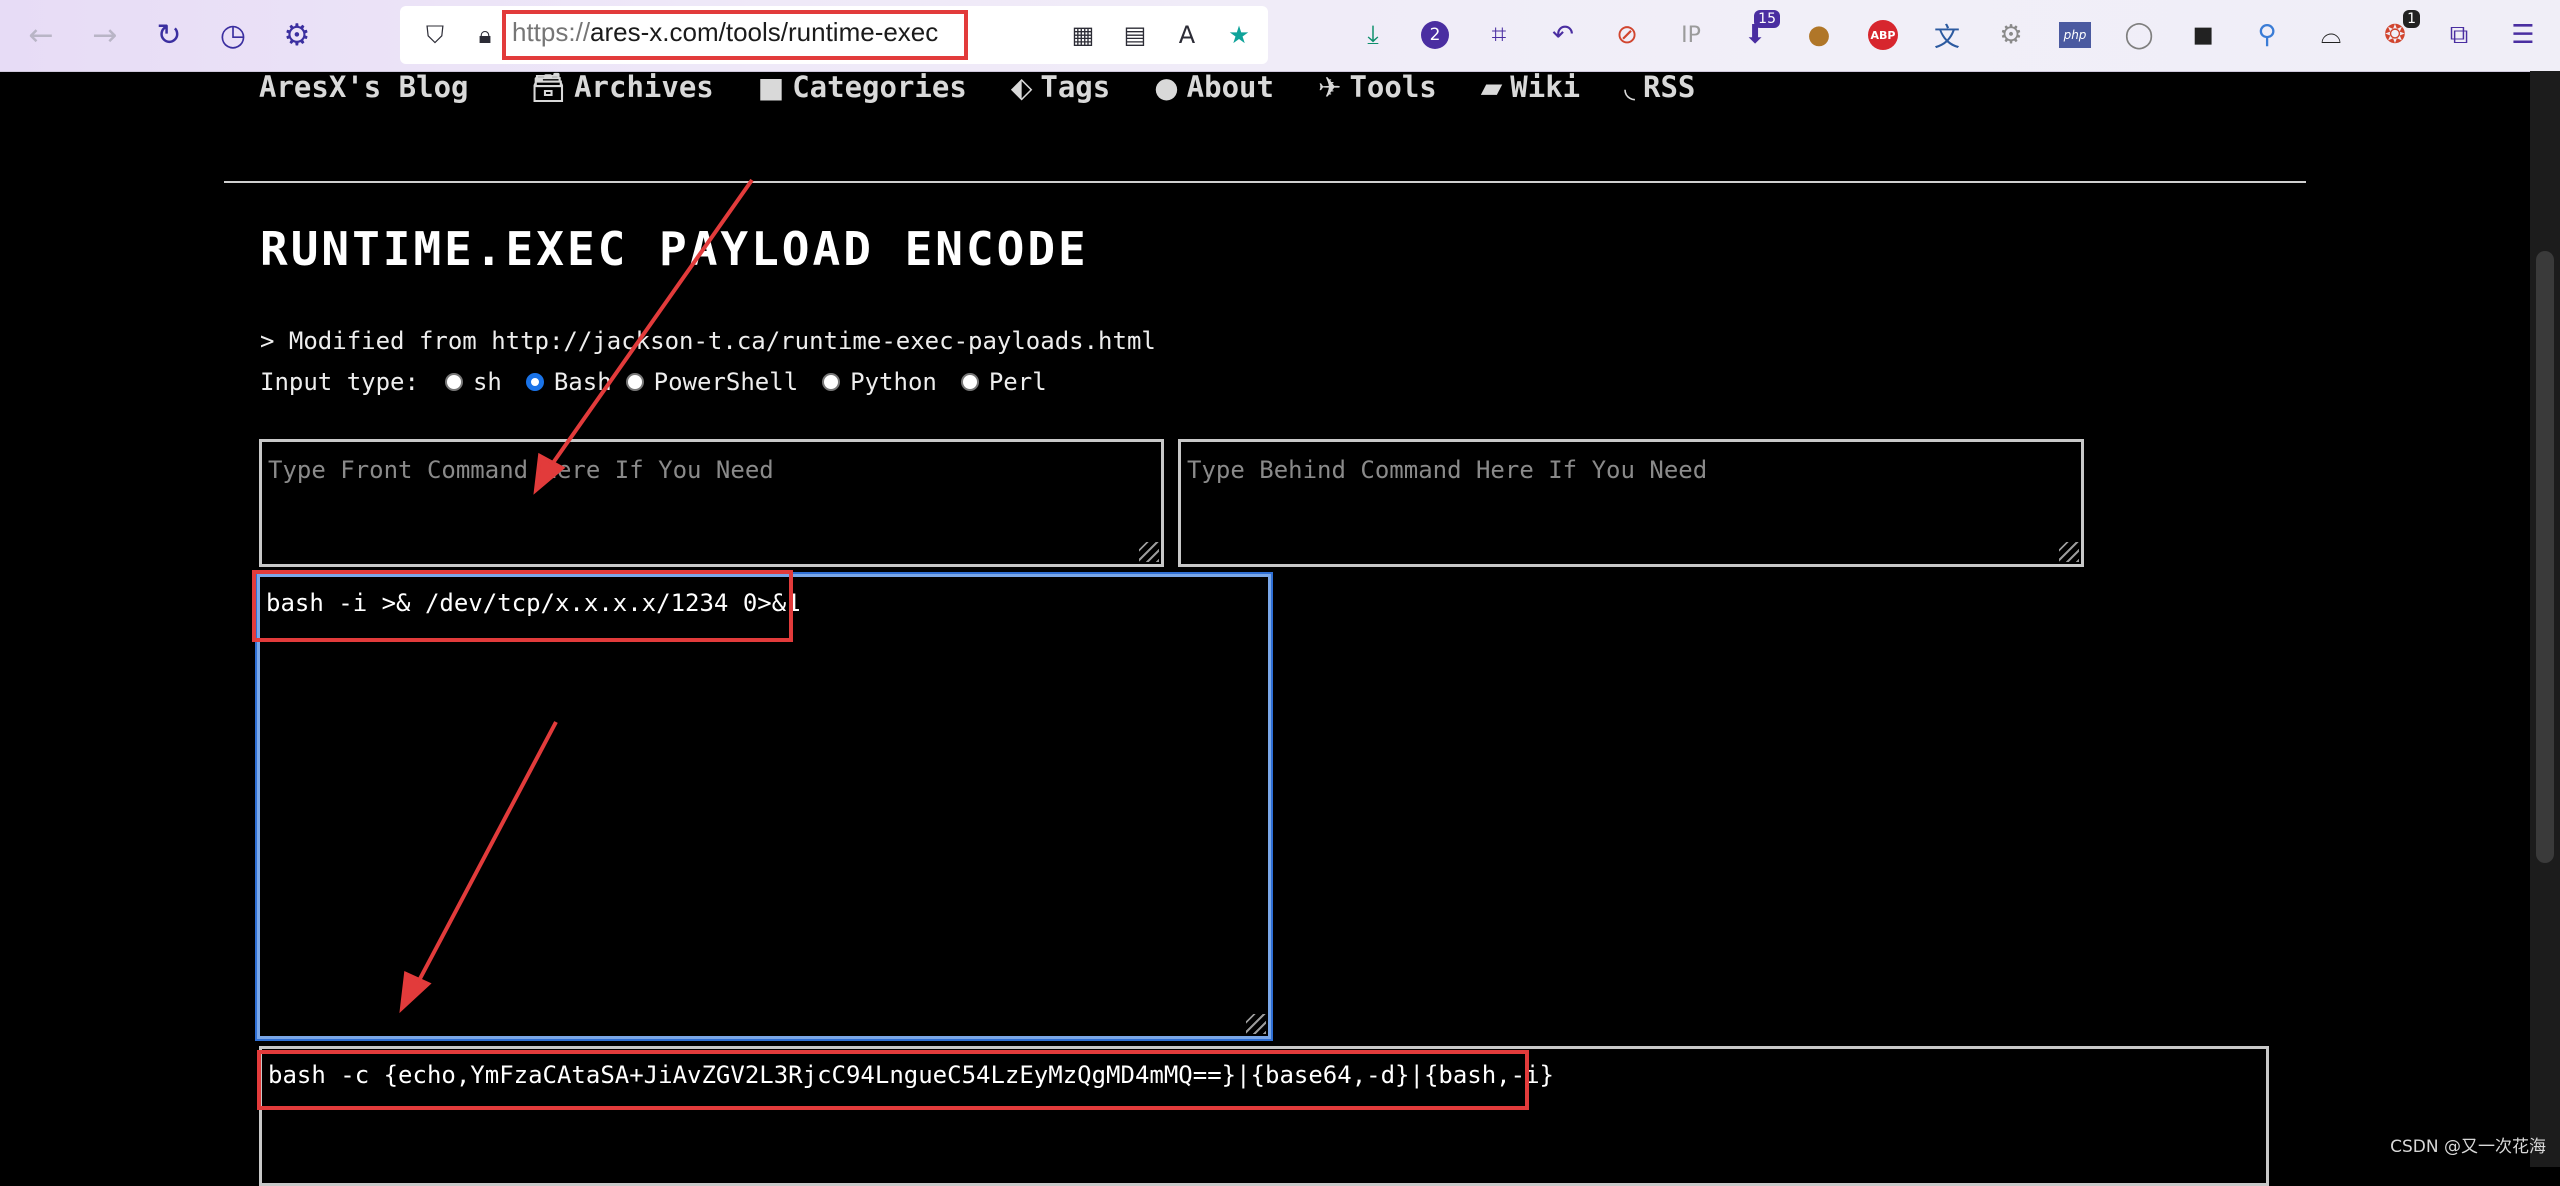 The width and height of the screenshot is (2560, 1186). I want to click on arrow-input-to-output, so click(485, 856).